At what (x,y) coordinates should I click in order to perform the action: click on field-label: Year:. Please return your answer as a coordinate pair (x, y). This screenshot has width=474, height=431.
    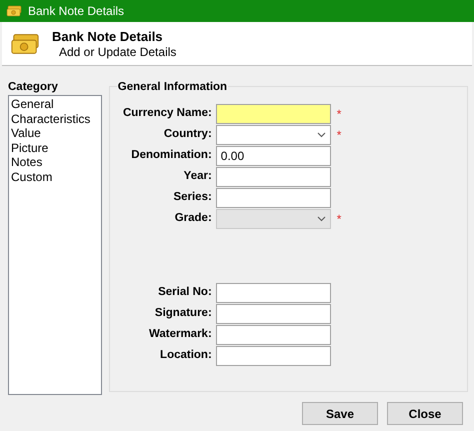
    Looking at the image, I should click on (197, 176).